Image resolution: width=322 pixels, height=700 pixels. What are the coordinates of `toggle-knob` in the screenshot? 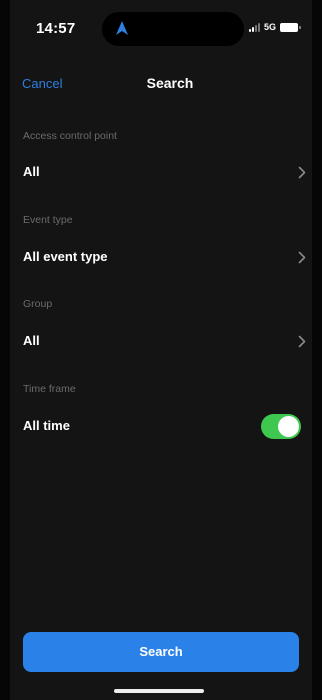 It's located at (288, 426).